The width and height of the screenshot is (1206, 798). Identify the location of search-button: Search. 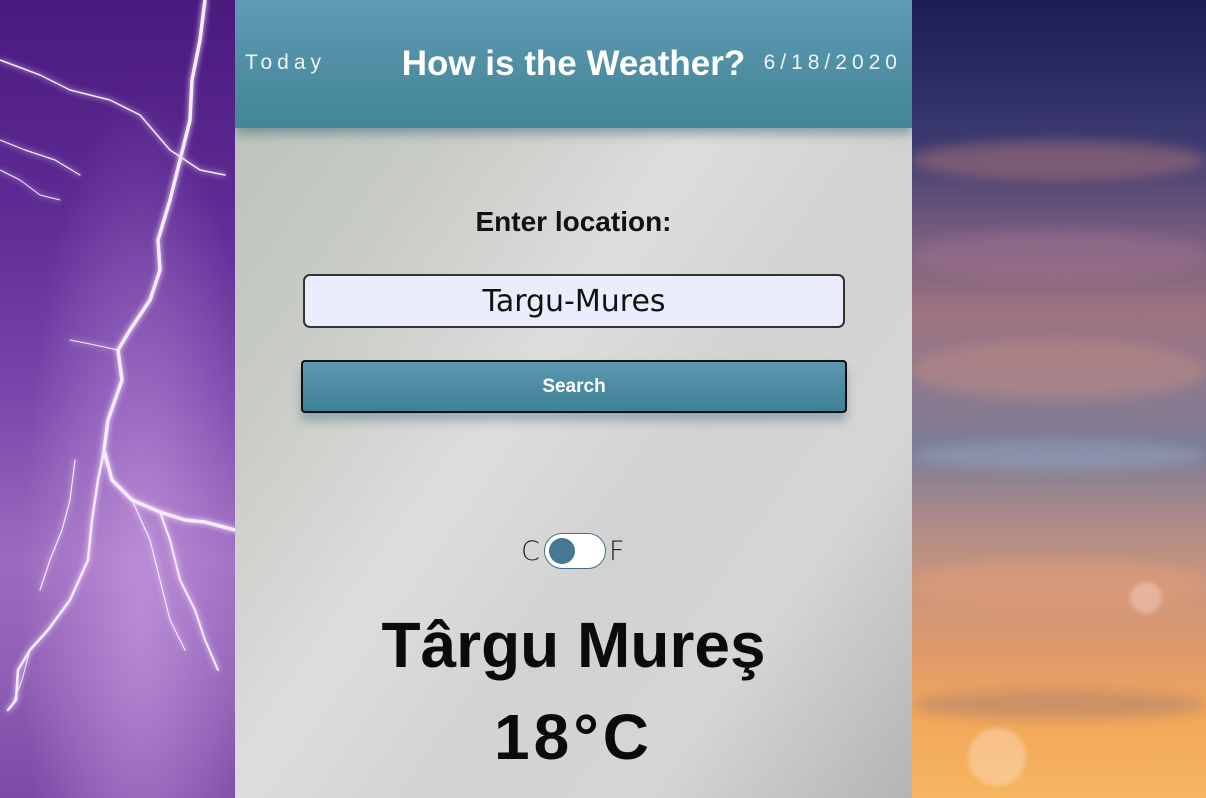
(574, 386).